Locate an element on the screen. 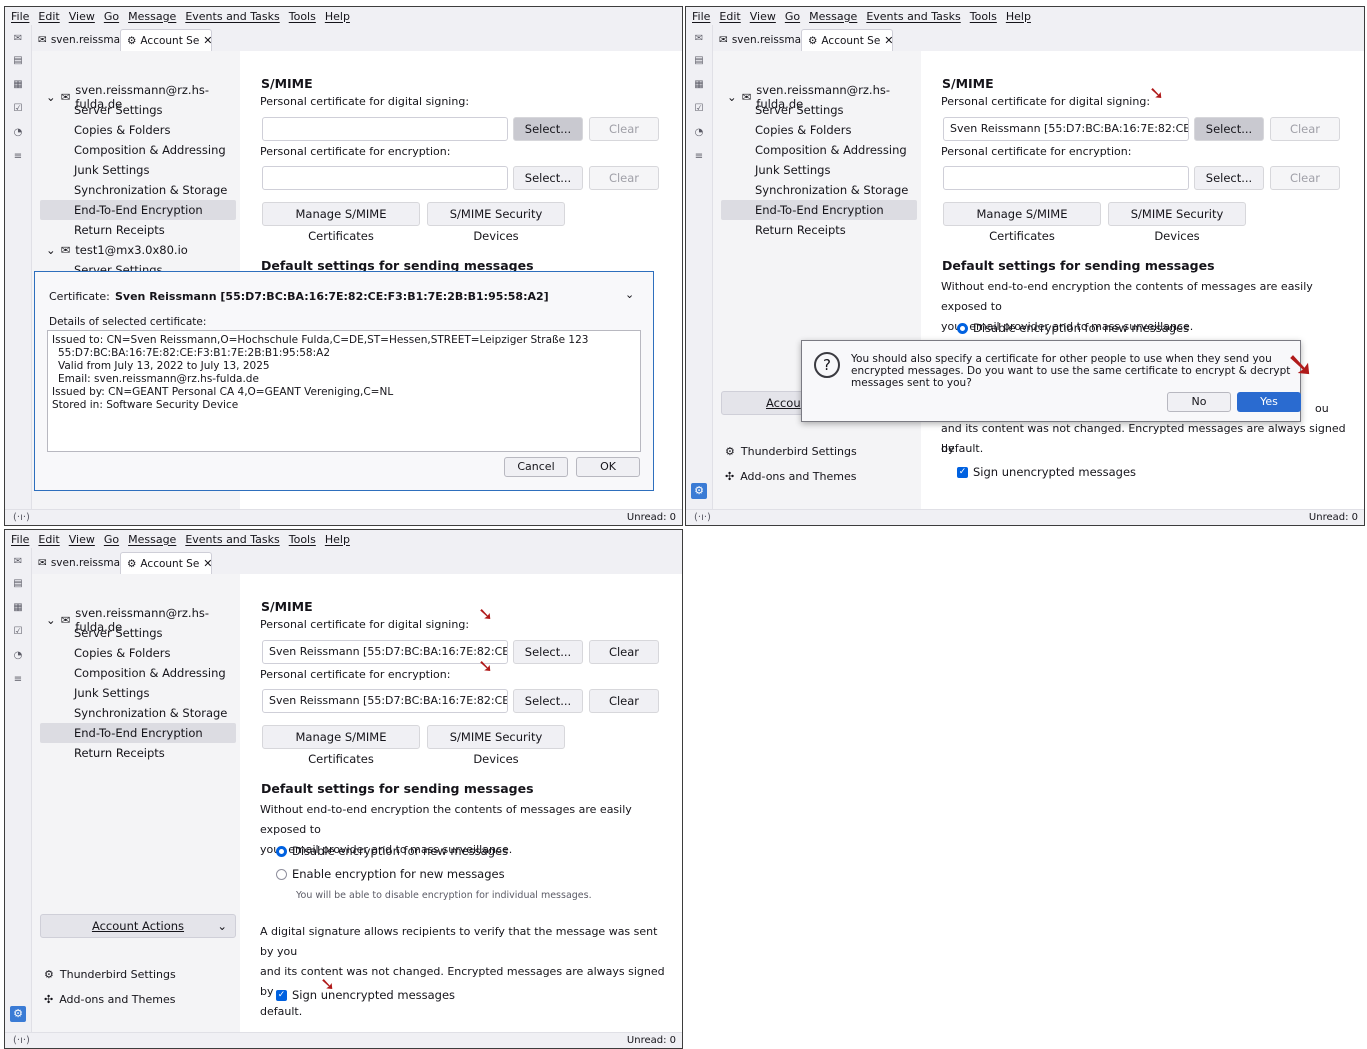  cancel-button: Cancel is located at coordinates (536, 467).